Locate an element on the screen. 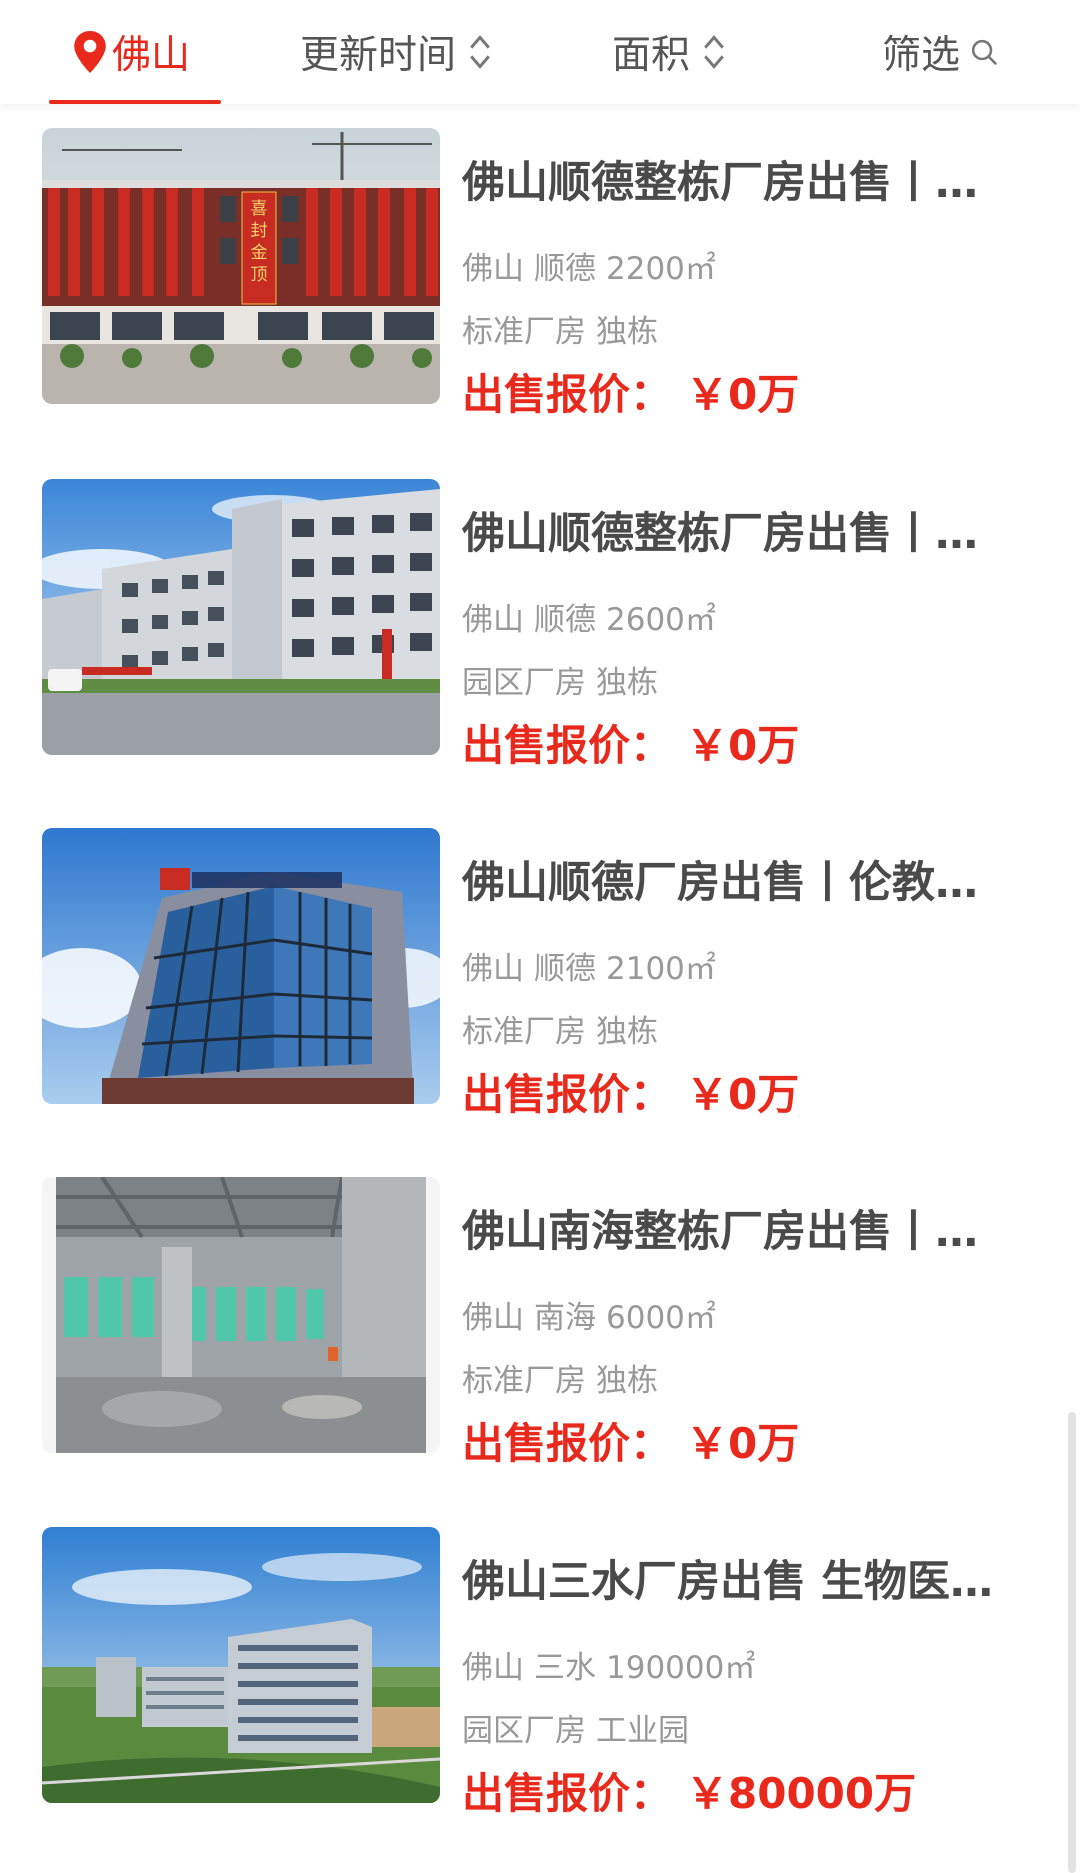 Image resolution: width=1080 pixels, height=1873 pixels. scrollbar is located at coordinates (1072, 1642).